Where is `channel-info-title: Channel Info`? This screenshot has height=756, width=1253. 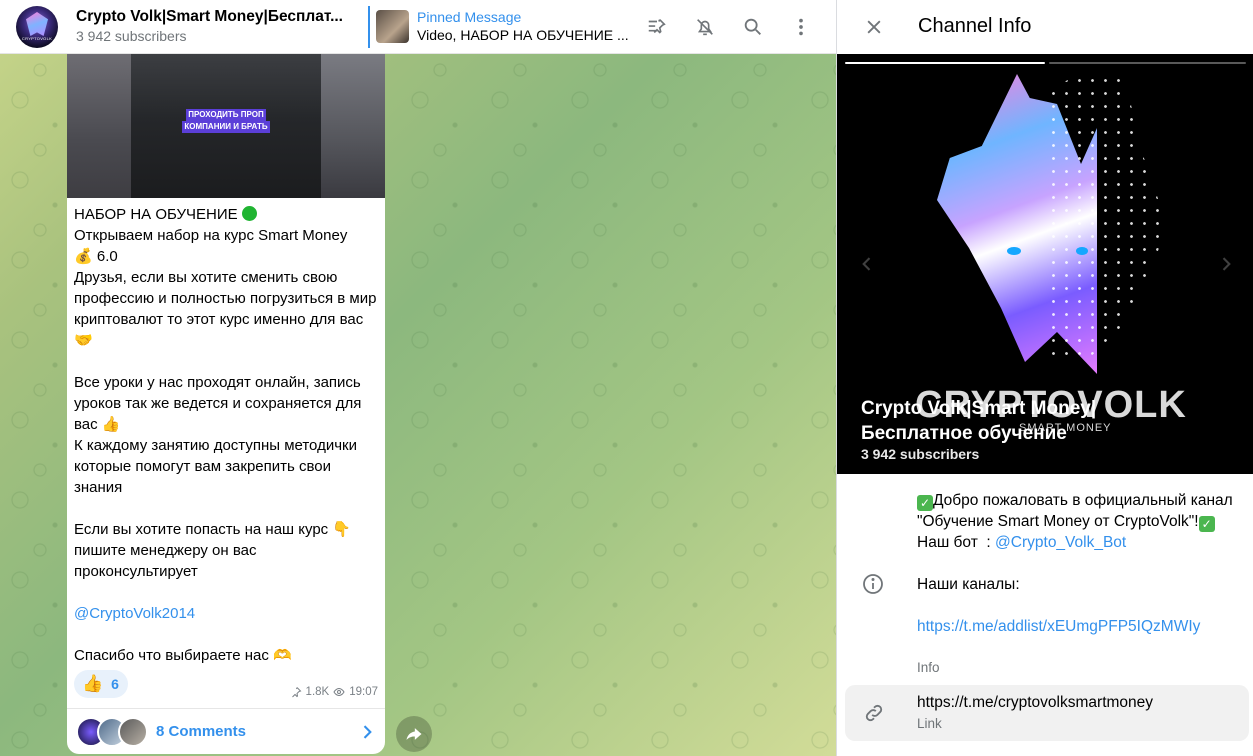 channel-info-title: Channel Info is located at coordinates (975, 26).